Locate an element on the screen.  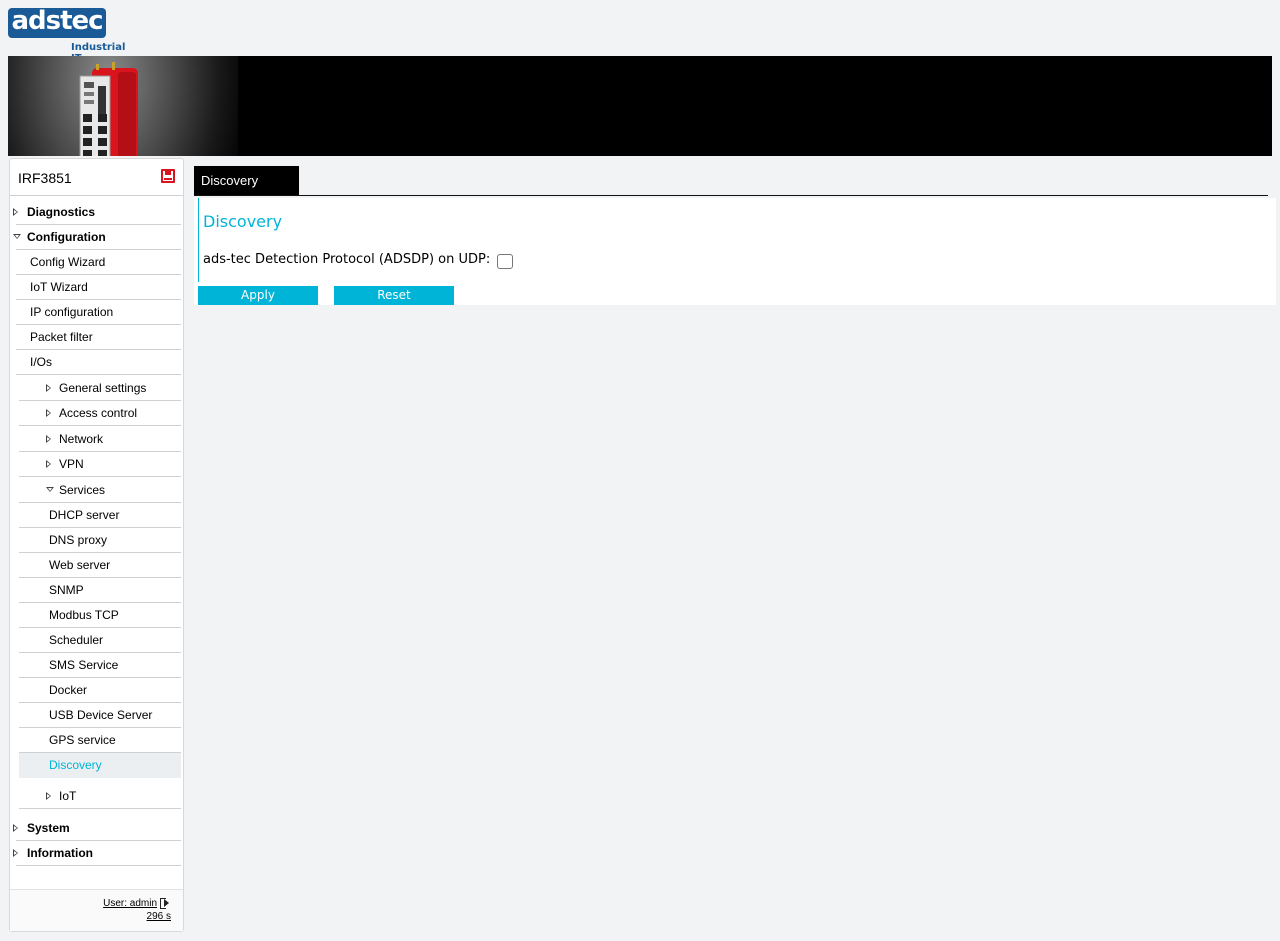
sidebar-item-dns-proxy: DNS proxy is located at coordinates (100, 540).